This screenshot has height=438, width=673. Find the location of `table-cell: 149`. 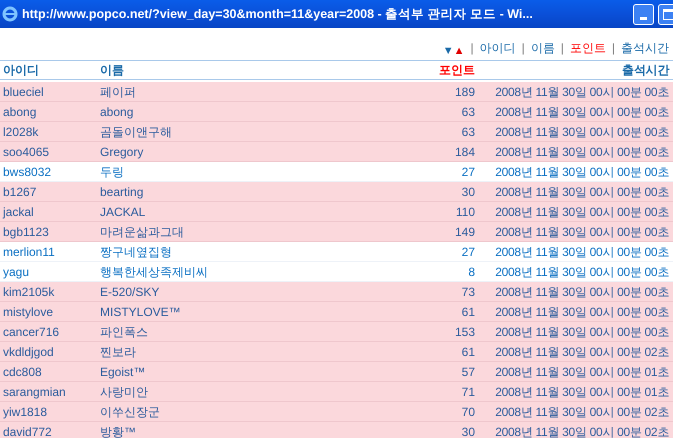

table-cell: 149 is located at coordinates (464, 231).